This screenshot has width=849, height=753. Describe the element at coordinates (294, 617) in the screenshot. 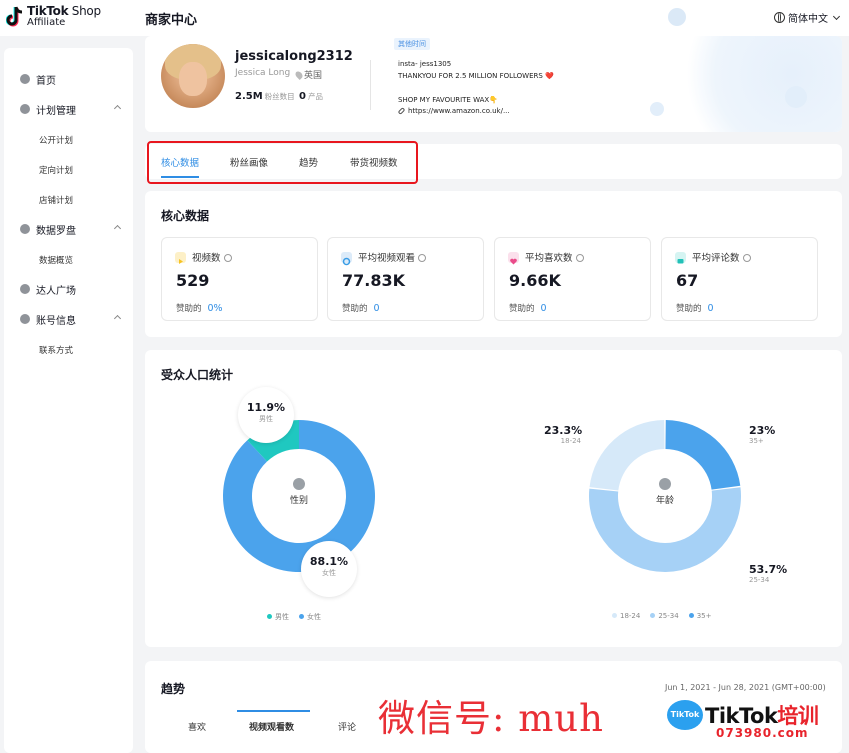

I see `gender-legend: 男性 女性` at that location.